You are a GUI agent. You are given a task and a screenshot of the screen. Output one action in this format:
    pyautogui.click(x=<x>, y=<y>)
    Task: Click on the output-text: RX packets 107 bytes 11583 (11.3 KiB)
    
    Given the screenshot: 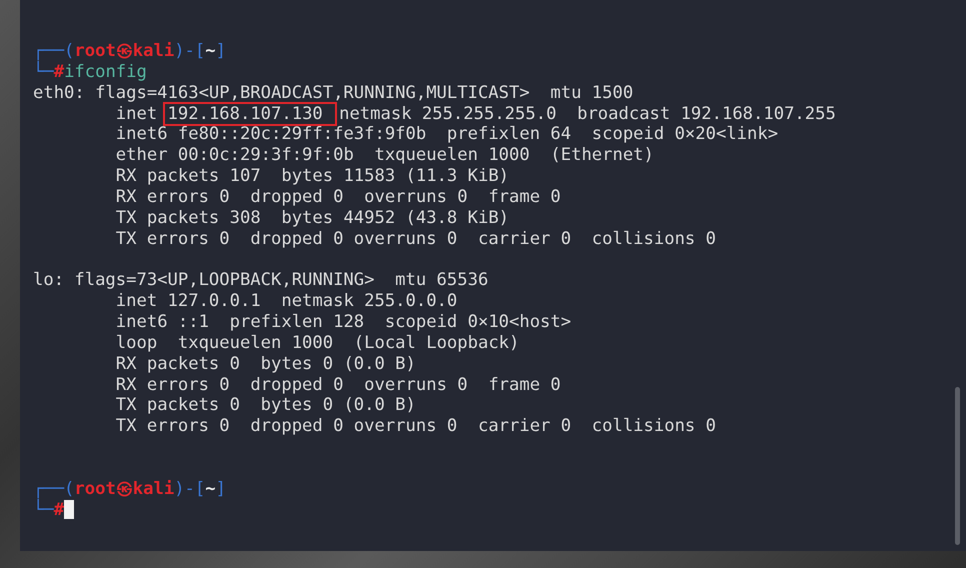 What is the action you would take?
    pyautogui.click(x=313, y=176)
    